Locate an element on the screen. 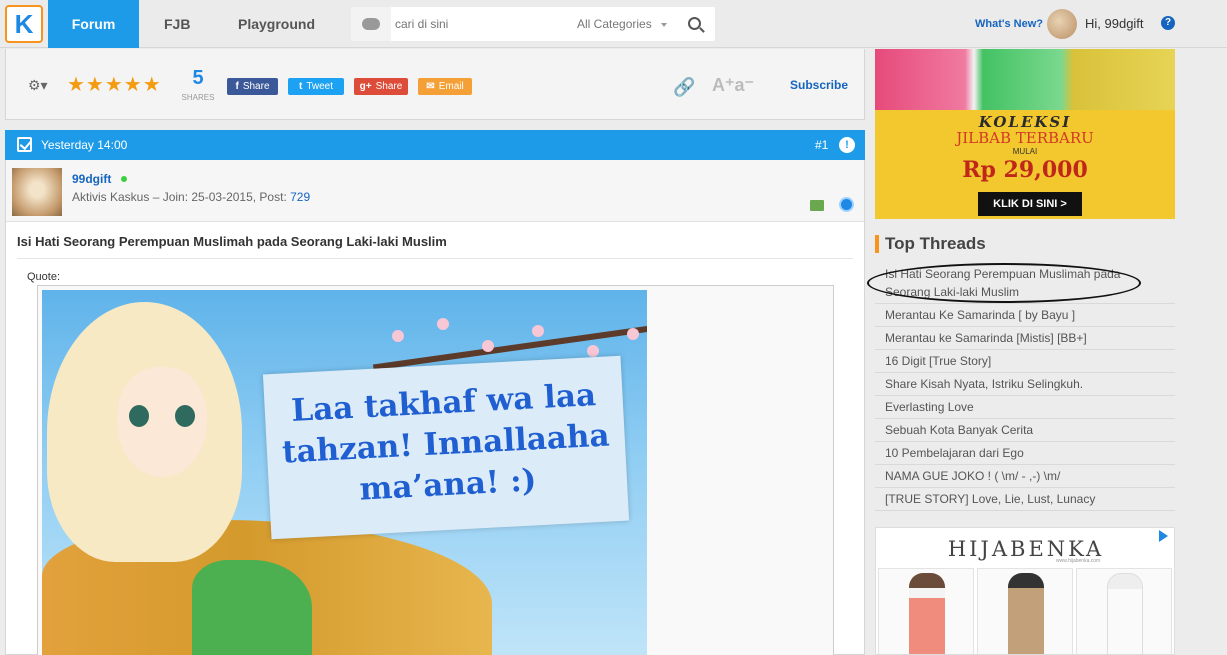 The height and width of the screenshot is (655, 1227). link-icon: 🔗 is located at coordinates (684, 87).